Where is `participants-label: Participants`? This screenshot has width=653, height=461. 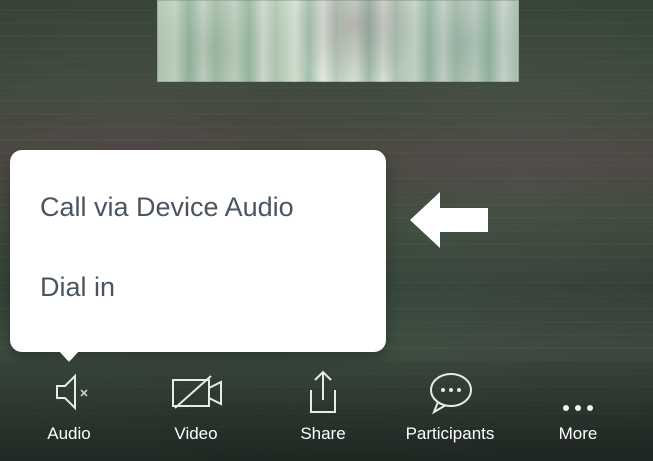 participants-label: Participants is located at coordinates (450, 433).